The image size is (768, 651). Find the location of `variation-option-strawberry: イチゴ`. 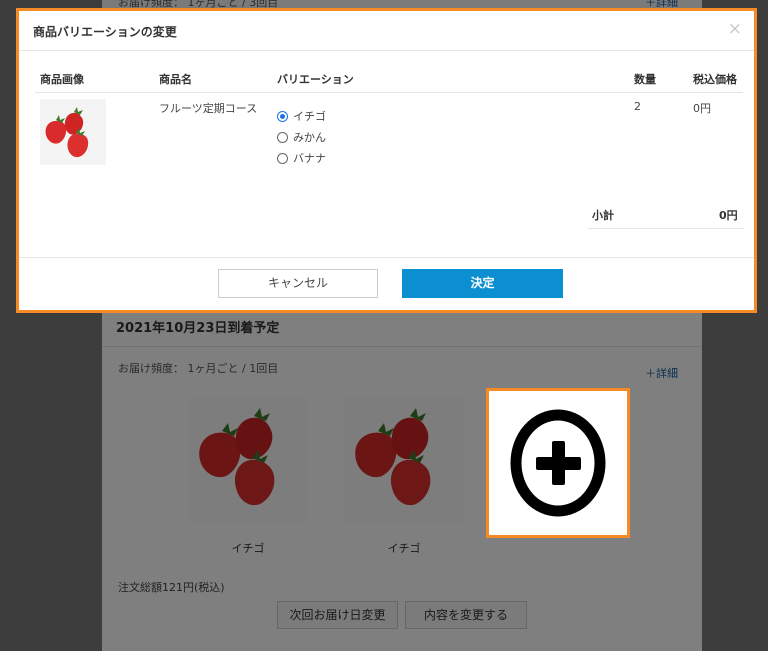

variation-option-strawberry: イチゴ is located at coordinates (301, 116).